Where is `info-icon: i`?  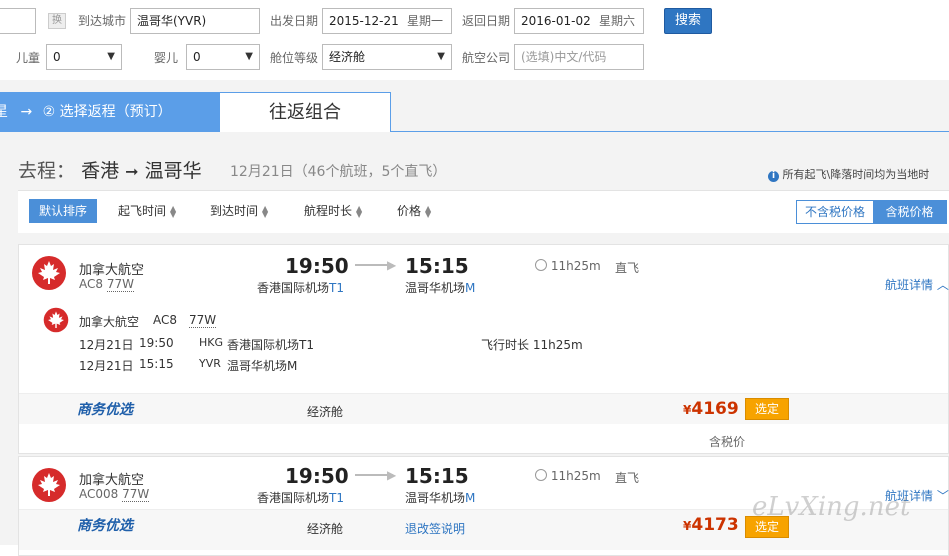 info-icon: i is located at coordinates (773, 176).